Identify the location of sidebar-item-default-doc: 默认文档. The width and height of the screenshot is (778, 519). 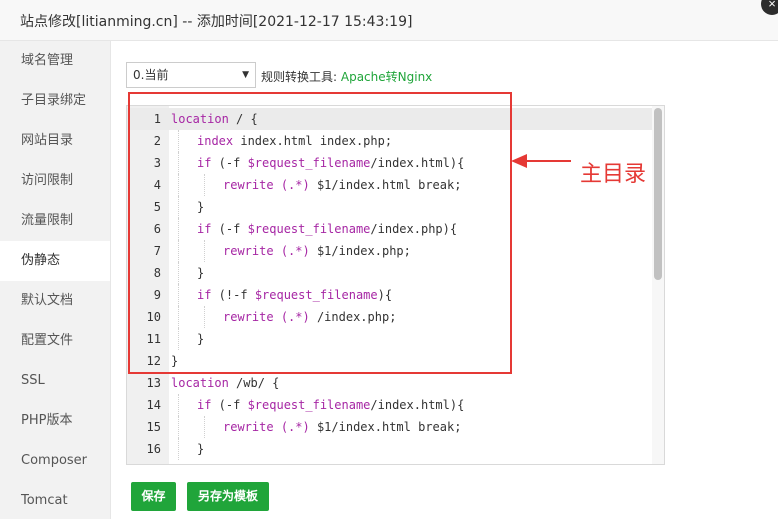
(55, 301).